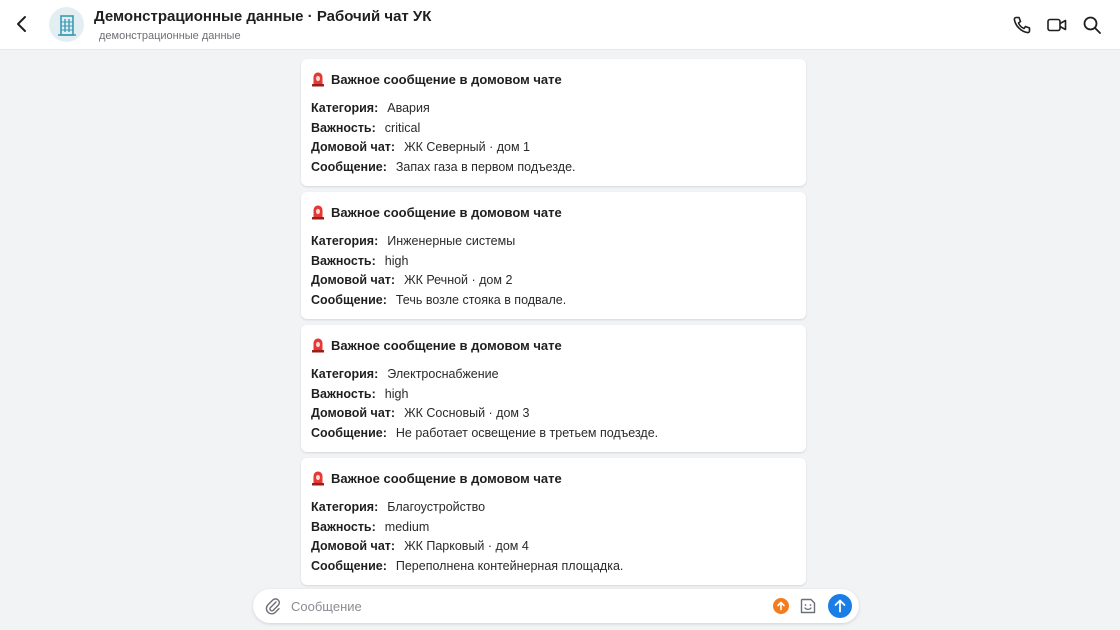 The width and height of the screenshot is (1120, 630). Describe the element at coordinates (451, 241) in the screenshot. I see `field-value: Инженерные системы` at that location.